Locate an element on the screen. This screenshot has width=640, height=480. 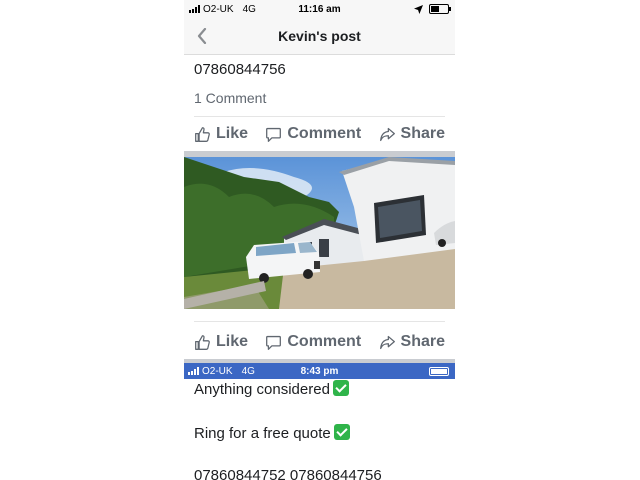
chevron-left-icon is located at coordinates (202, 36).